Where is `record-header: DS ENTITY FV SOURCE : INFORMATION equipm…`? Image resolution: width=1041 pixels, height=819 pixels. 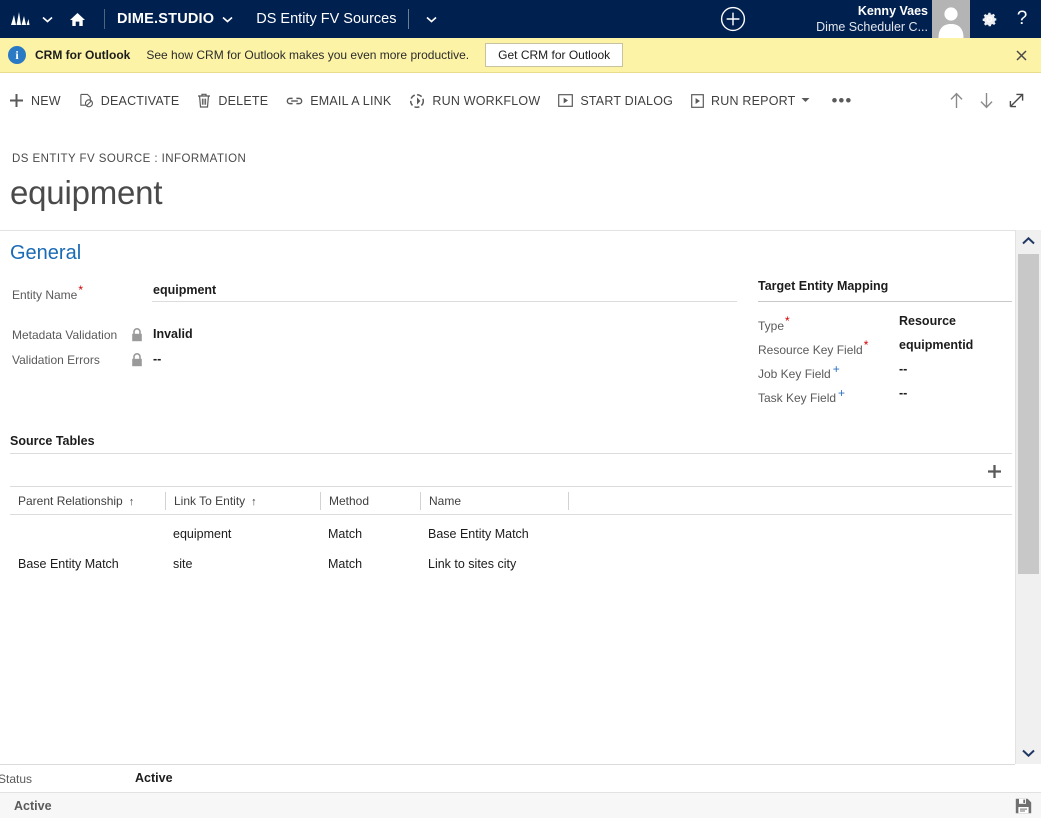
record-header: DS ENTITY FV SOURCE : INFORMATION equipm… is located at coordinates (520, 171).